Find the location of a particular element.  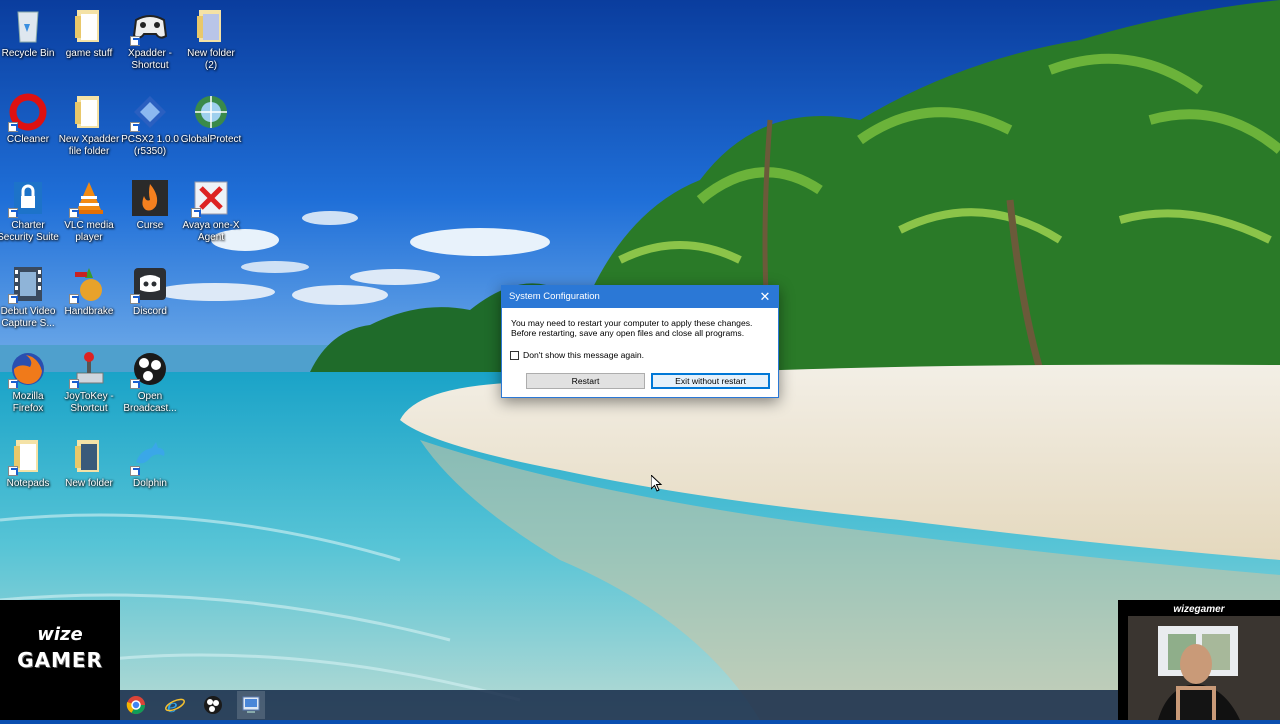

desktop-icon-notepads: Notepads is located at coordinates (29, 463).